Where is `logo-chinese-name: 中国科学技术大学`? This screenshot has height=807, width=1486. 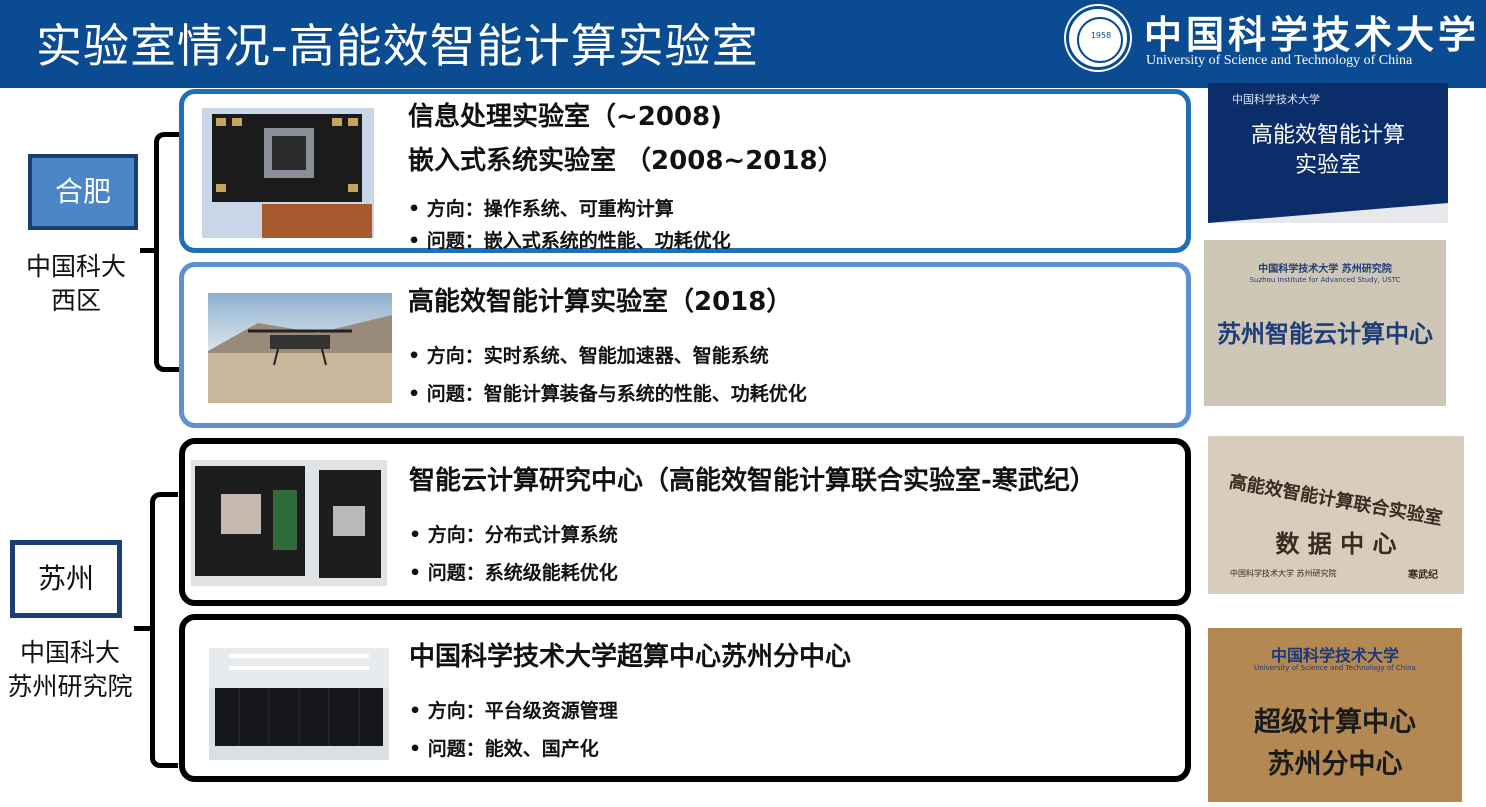 logo-chinese-name: 中国科学技术大学 is located at coordinates (1312, 34).